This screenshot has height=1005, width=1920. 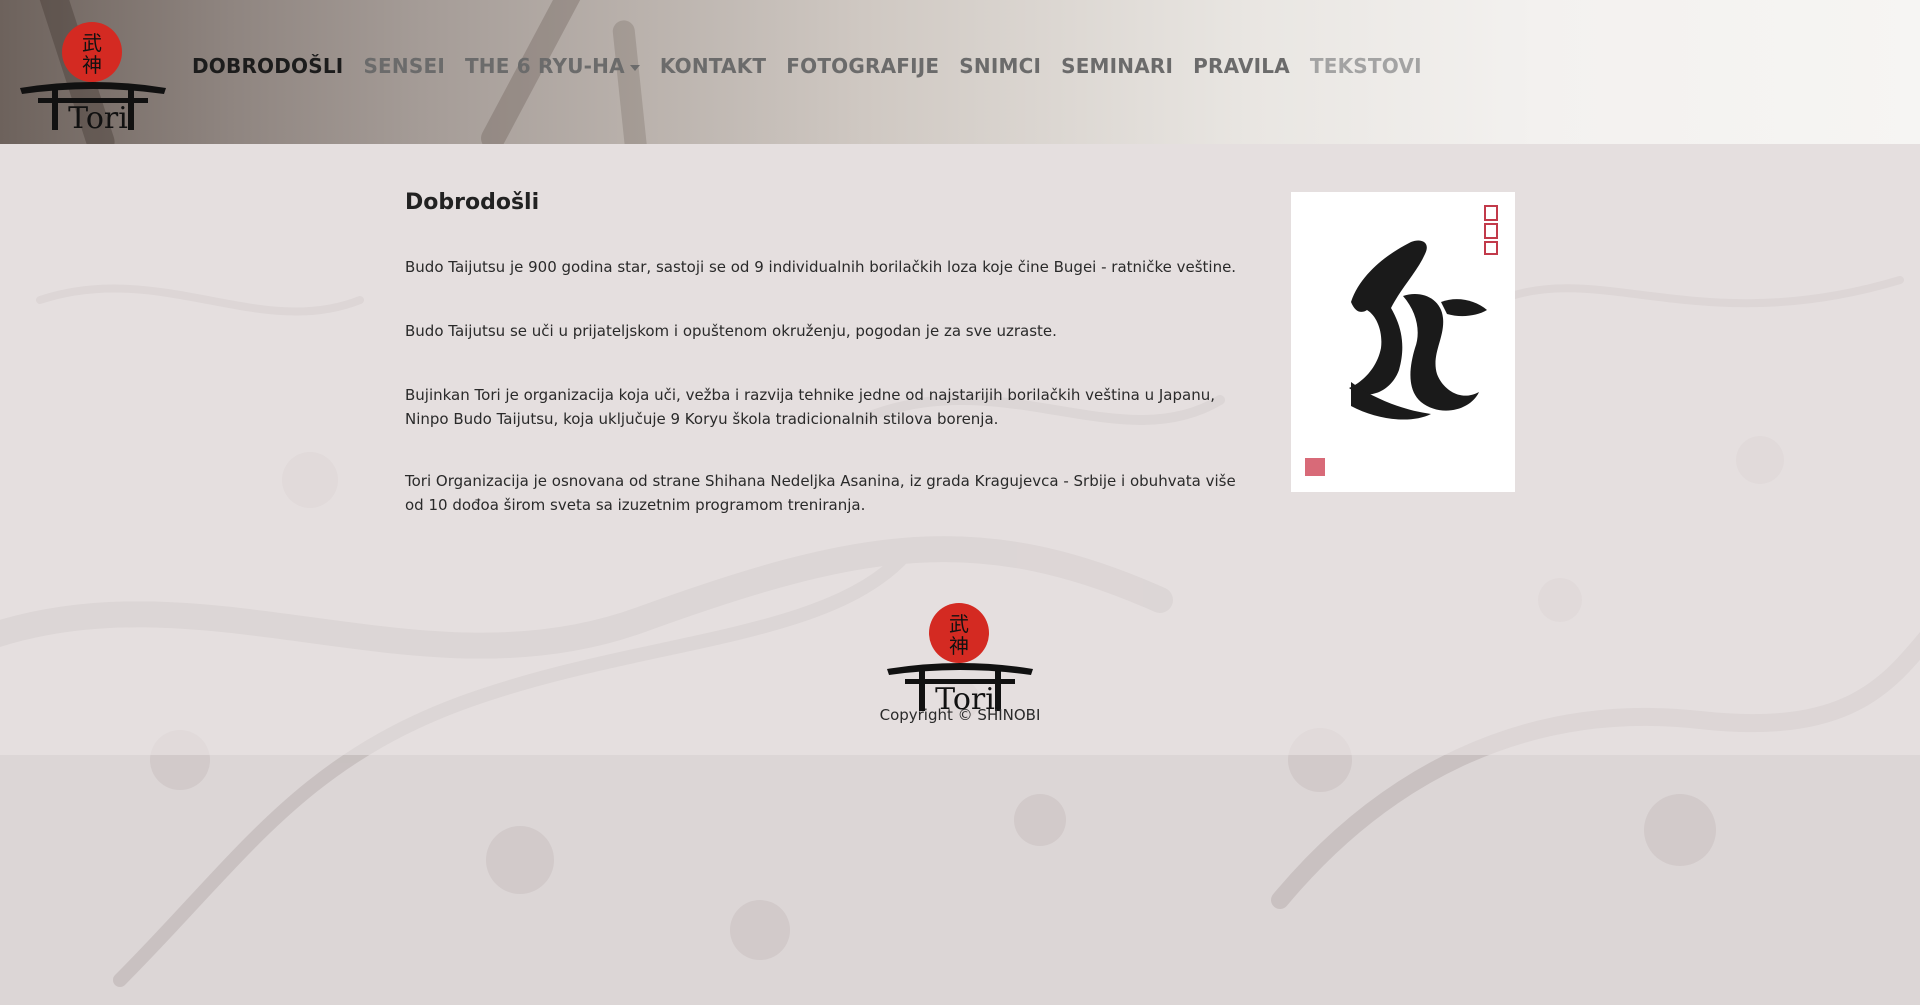 I want to click on logo-text: Tori, so click(x=98, y=115).